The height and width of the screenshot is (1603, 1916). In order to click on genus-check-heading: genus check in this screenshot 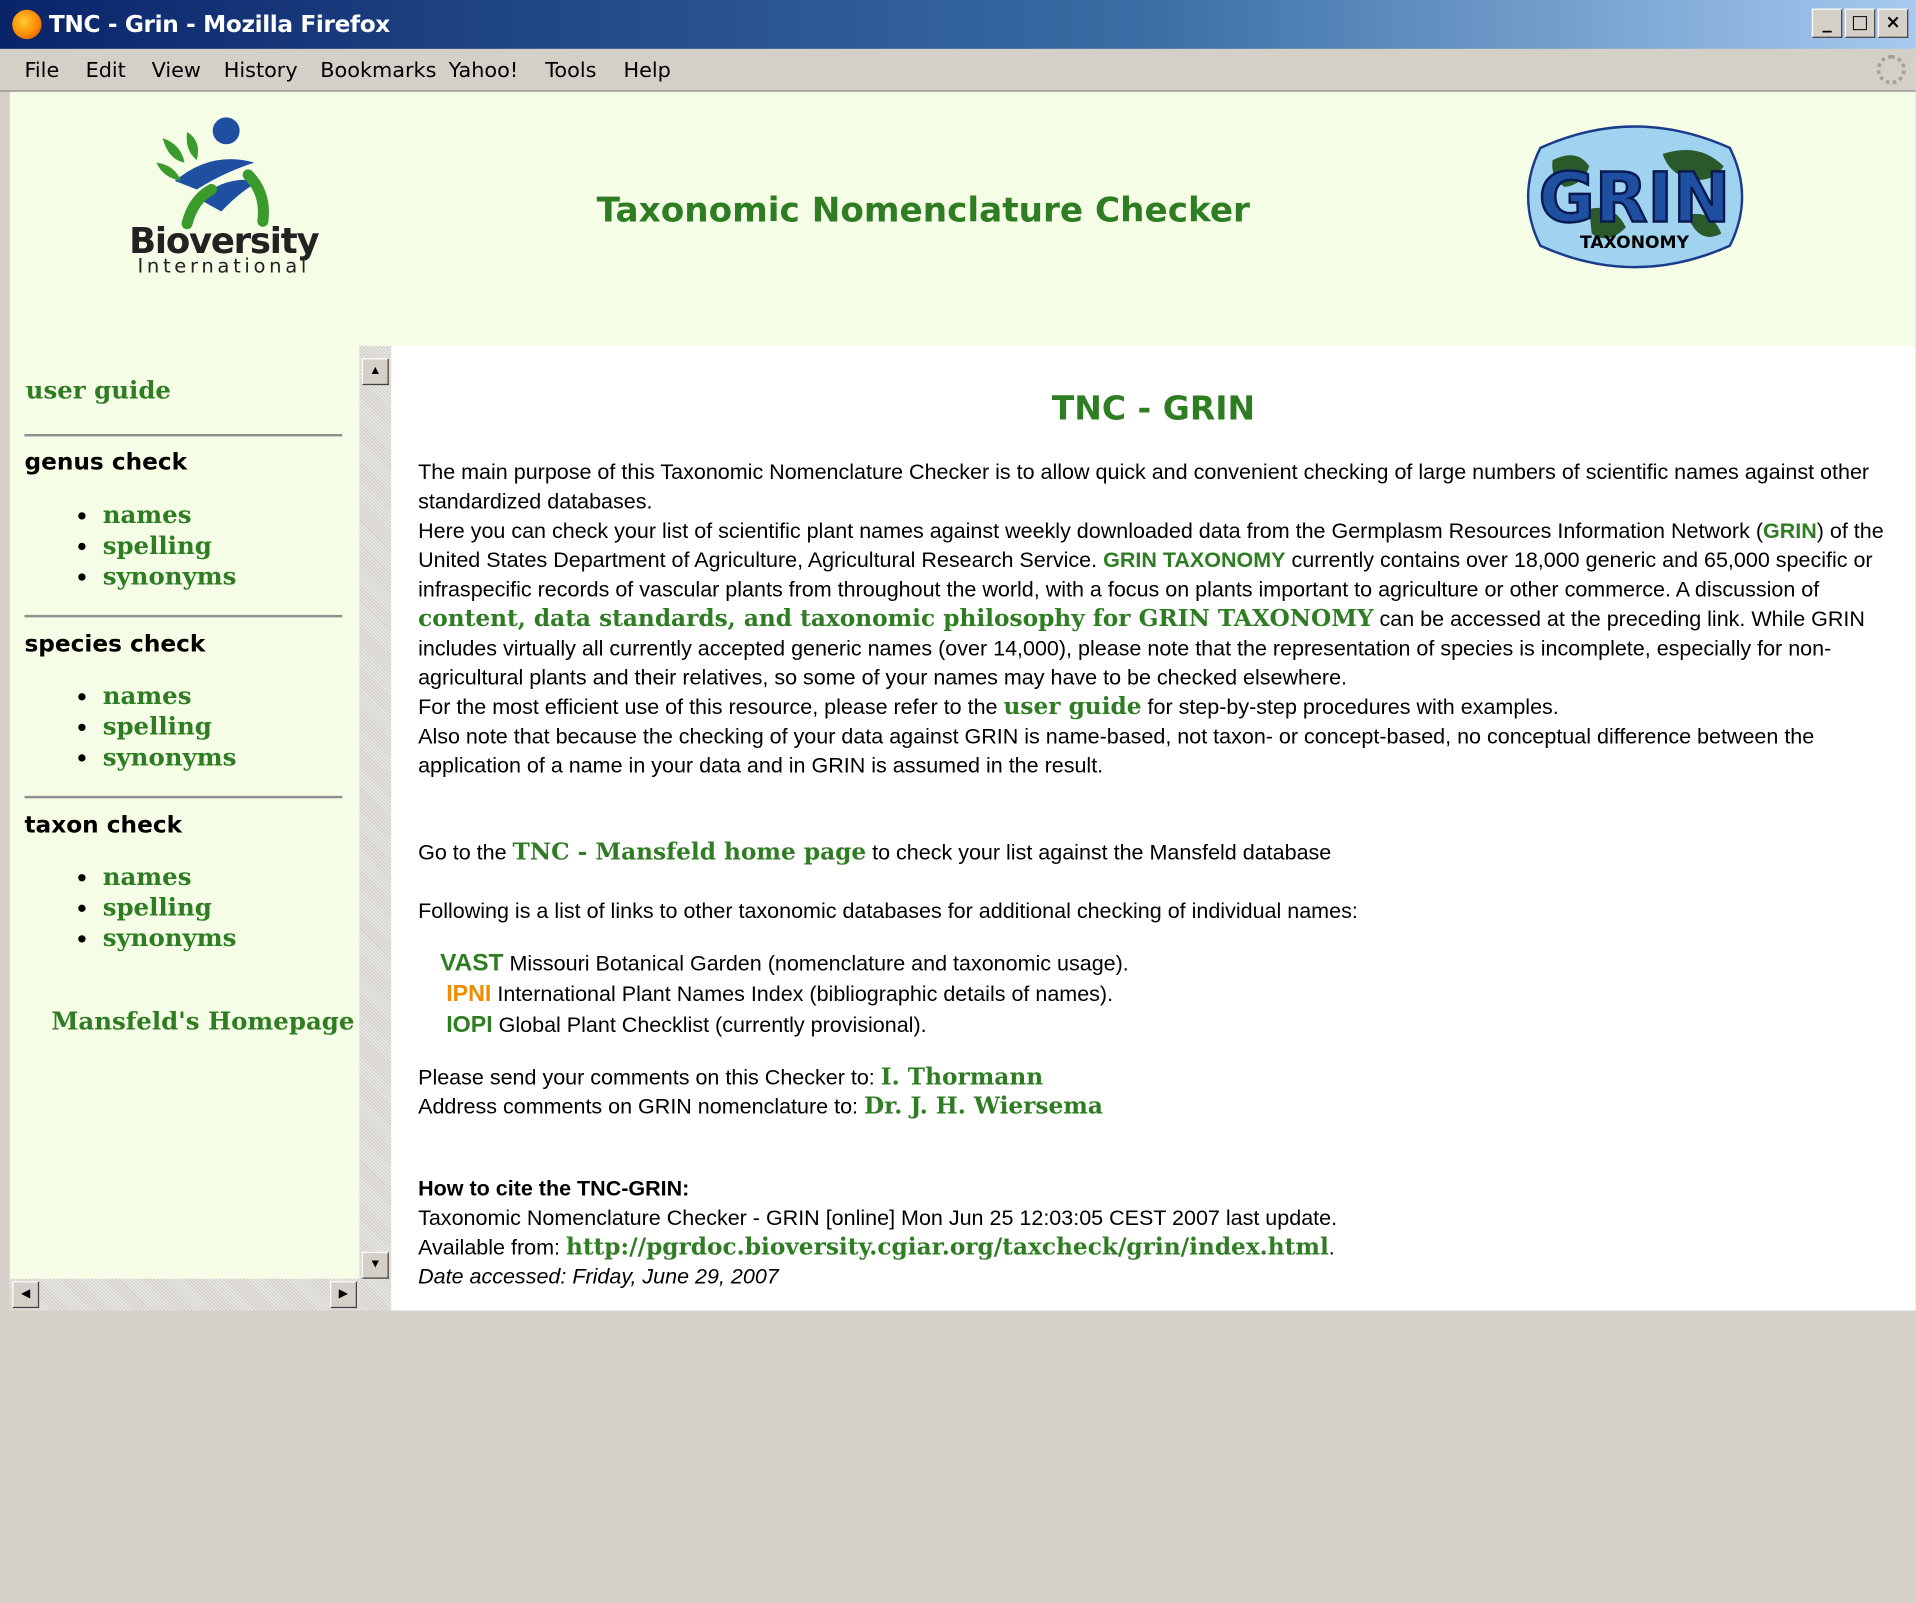, I will do `click(106, 462)`.